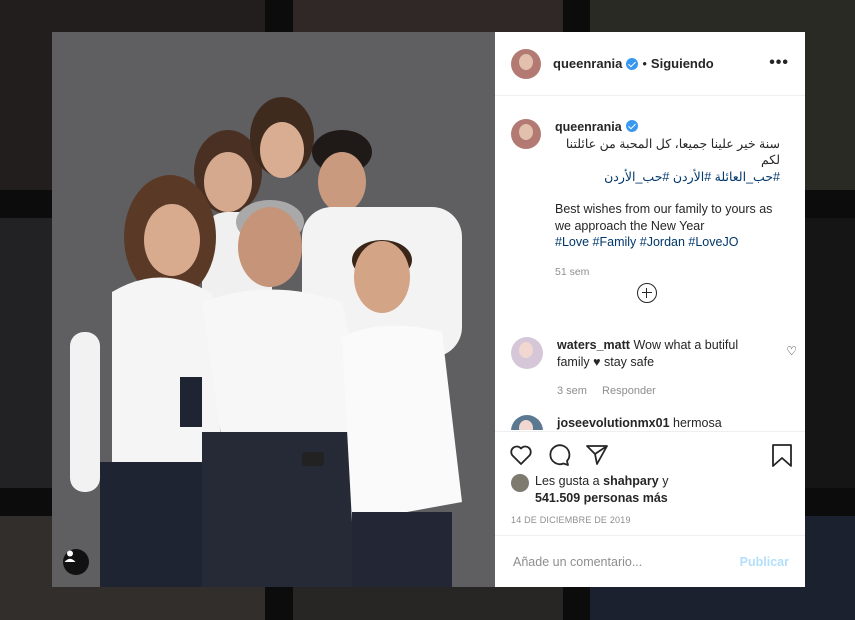  What do you see at coordinates (650, 451) in the screenshot?
I see `post-actions-bar` at bounding box center [650, 451].